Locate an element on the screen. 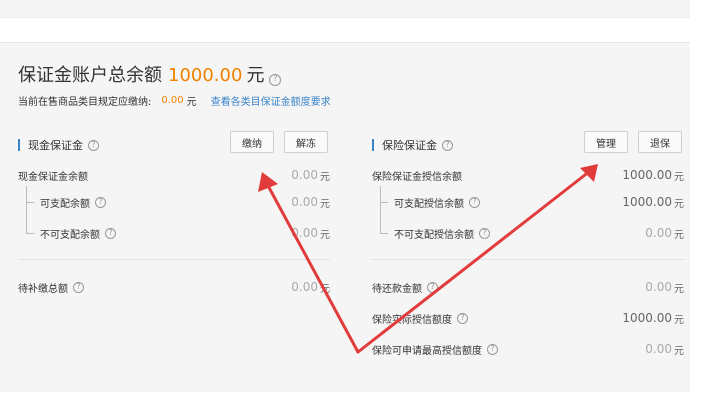  list-item: 保险保证金授信余额 1000.00 元 is located at coordinates (528, 175).